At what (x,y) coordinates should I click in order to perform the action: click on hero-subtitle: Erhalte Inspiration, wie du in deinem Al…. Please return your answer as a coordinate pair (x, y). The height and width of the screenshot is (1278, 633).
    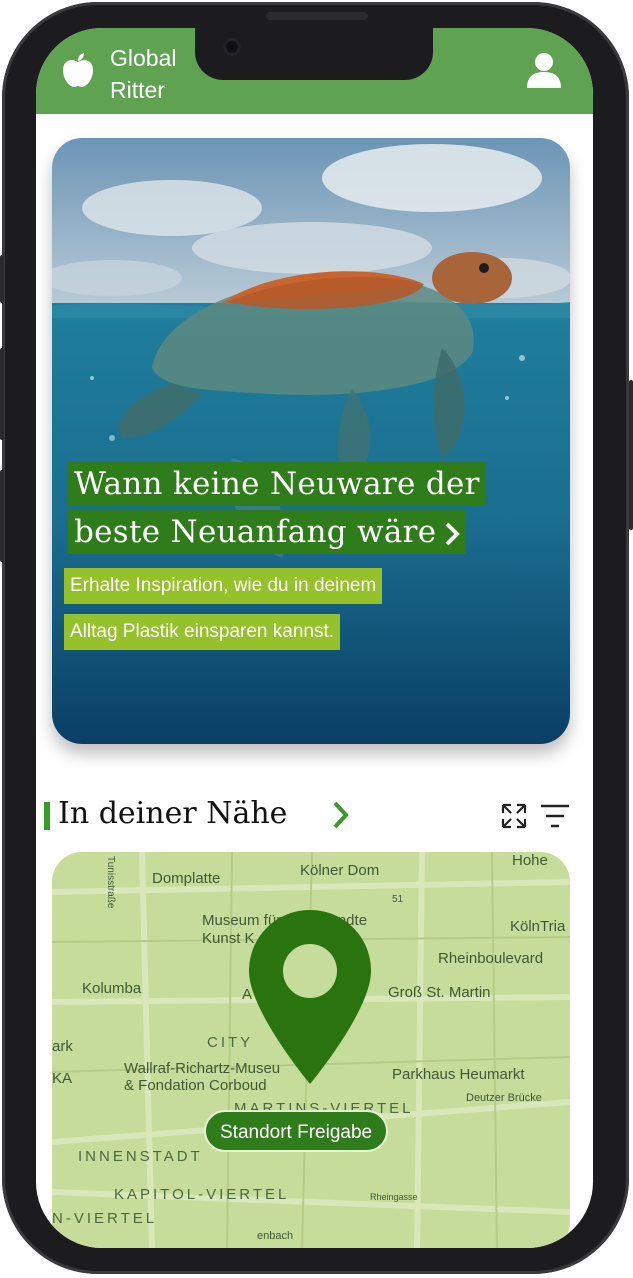
    Looking at the image, I should click on (223, 614).